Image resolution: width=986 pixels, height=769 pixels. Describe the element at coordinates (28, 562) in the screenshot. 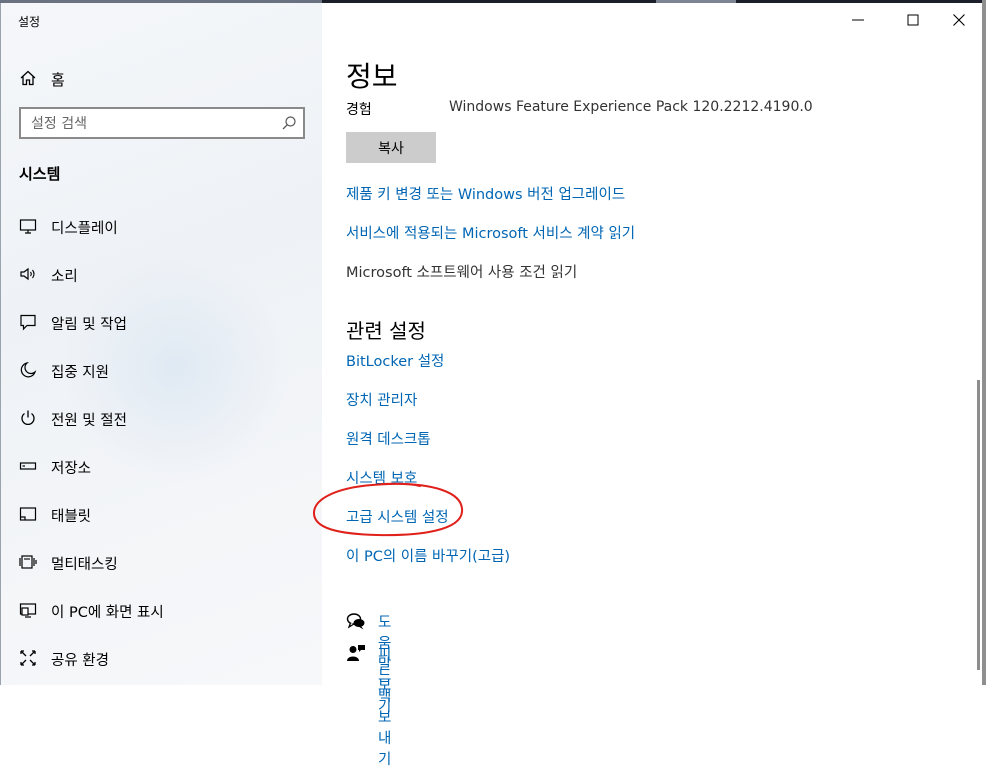

I see `multitasking-icon` at that location.